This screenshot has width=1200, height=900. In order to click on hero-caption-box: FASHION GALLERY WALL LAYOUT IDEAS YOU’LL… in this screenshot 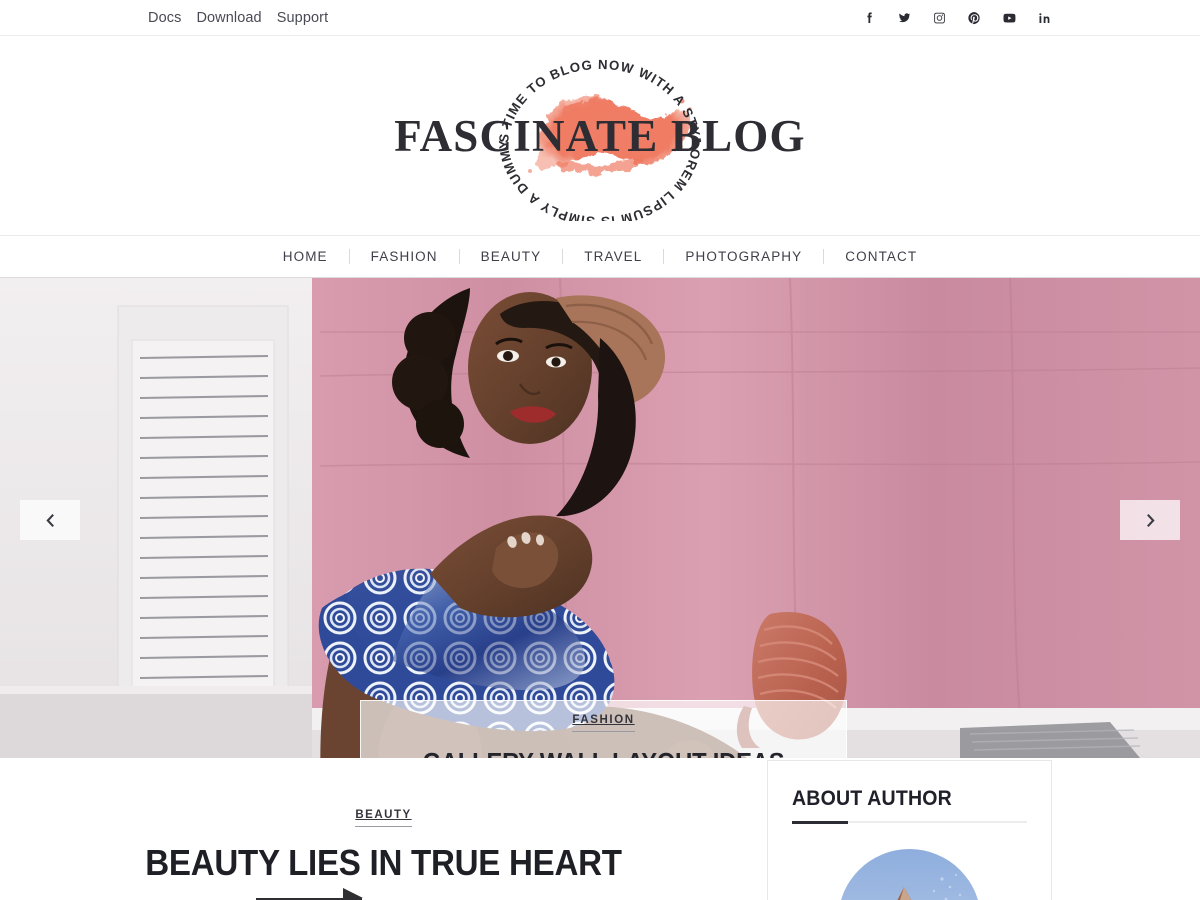, I will do `click(603, 729)`.